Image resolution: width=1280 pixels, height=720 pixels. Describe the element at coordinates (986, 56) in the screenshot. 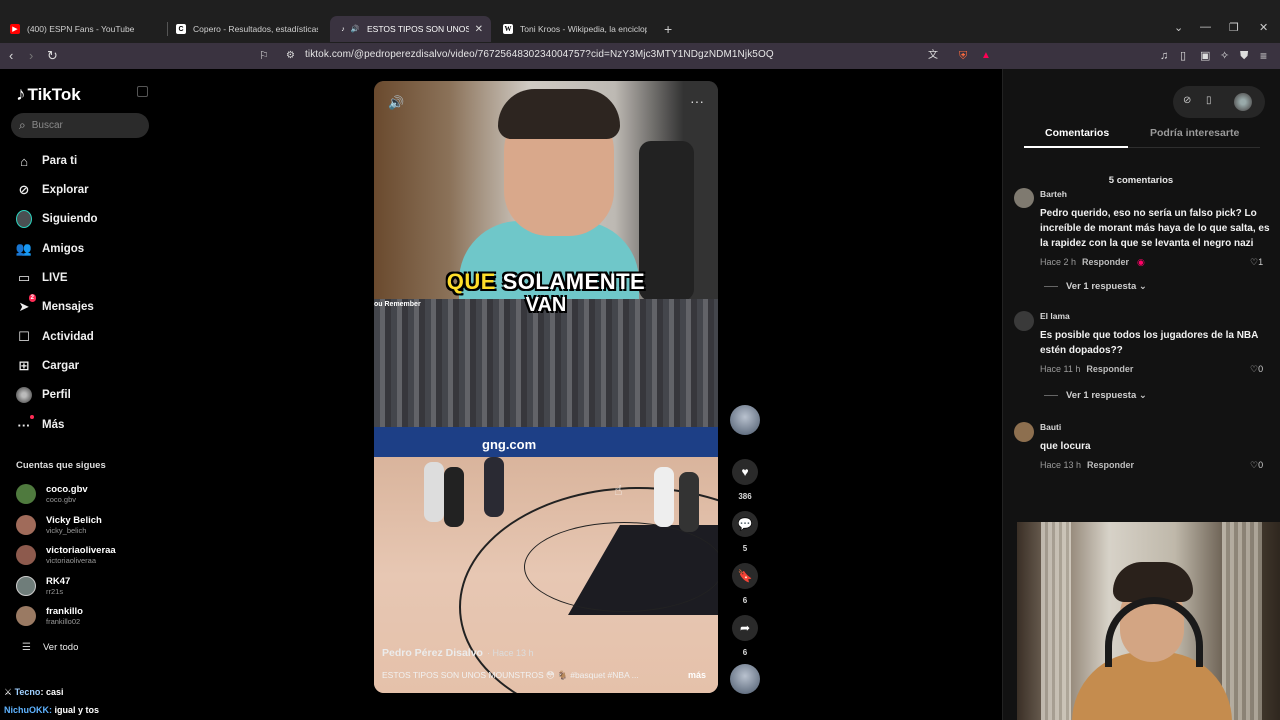

I see `rewards-icon: ▲` at that location.